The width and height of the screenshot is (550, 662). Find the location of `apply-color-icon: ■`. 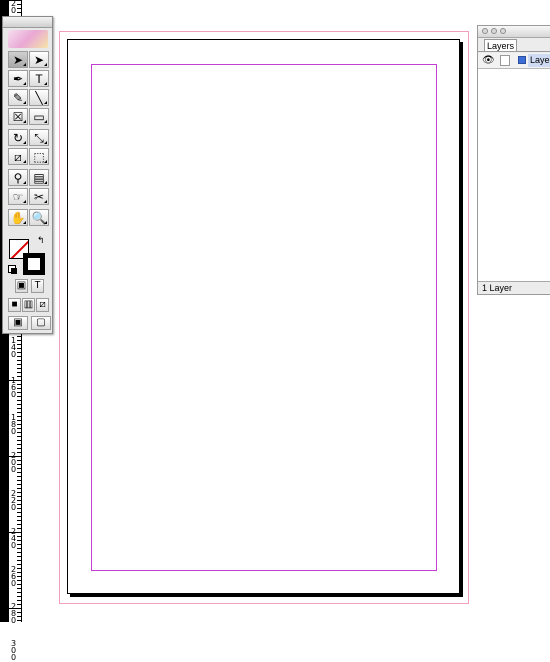

apply-color-icon: ■ is located at coordinates (14, 305).